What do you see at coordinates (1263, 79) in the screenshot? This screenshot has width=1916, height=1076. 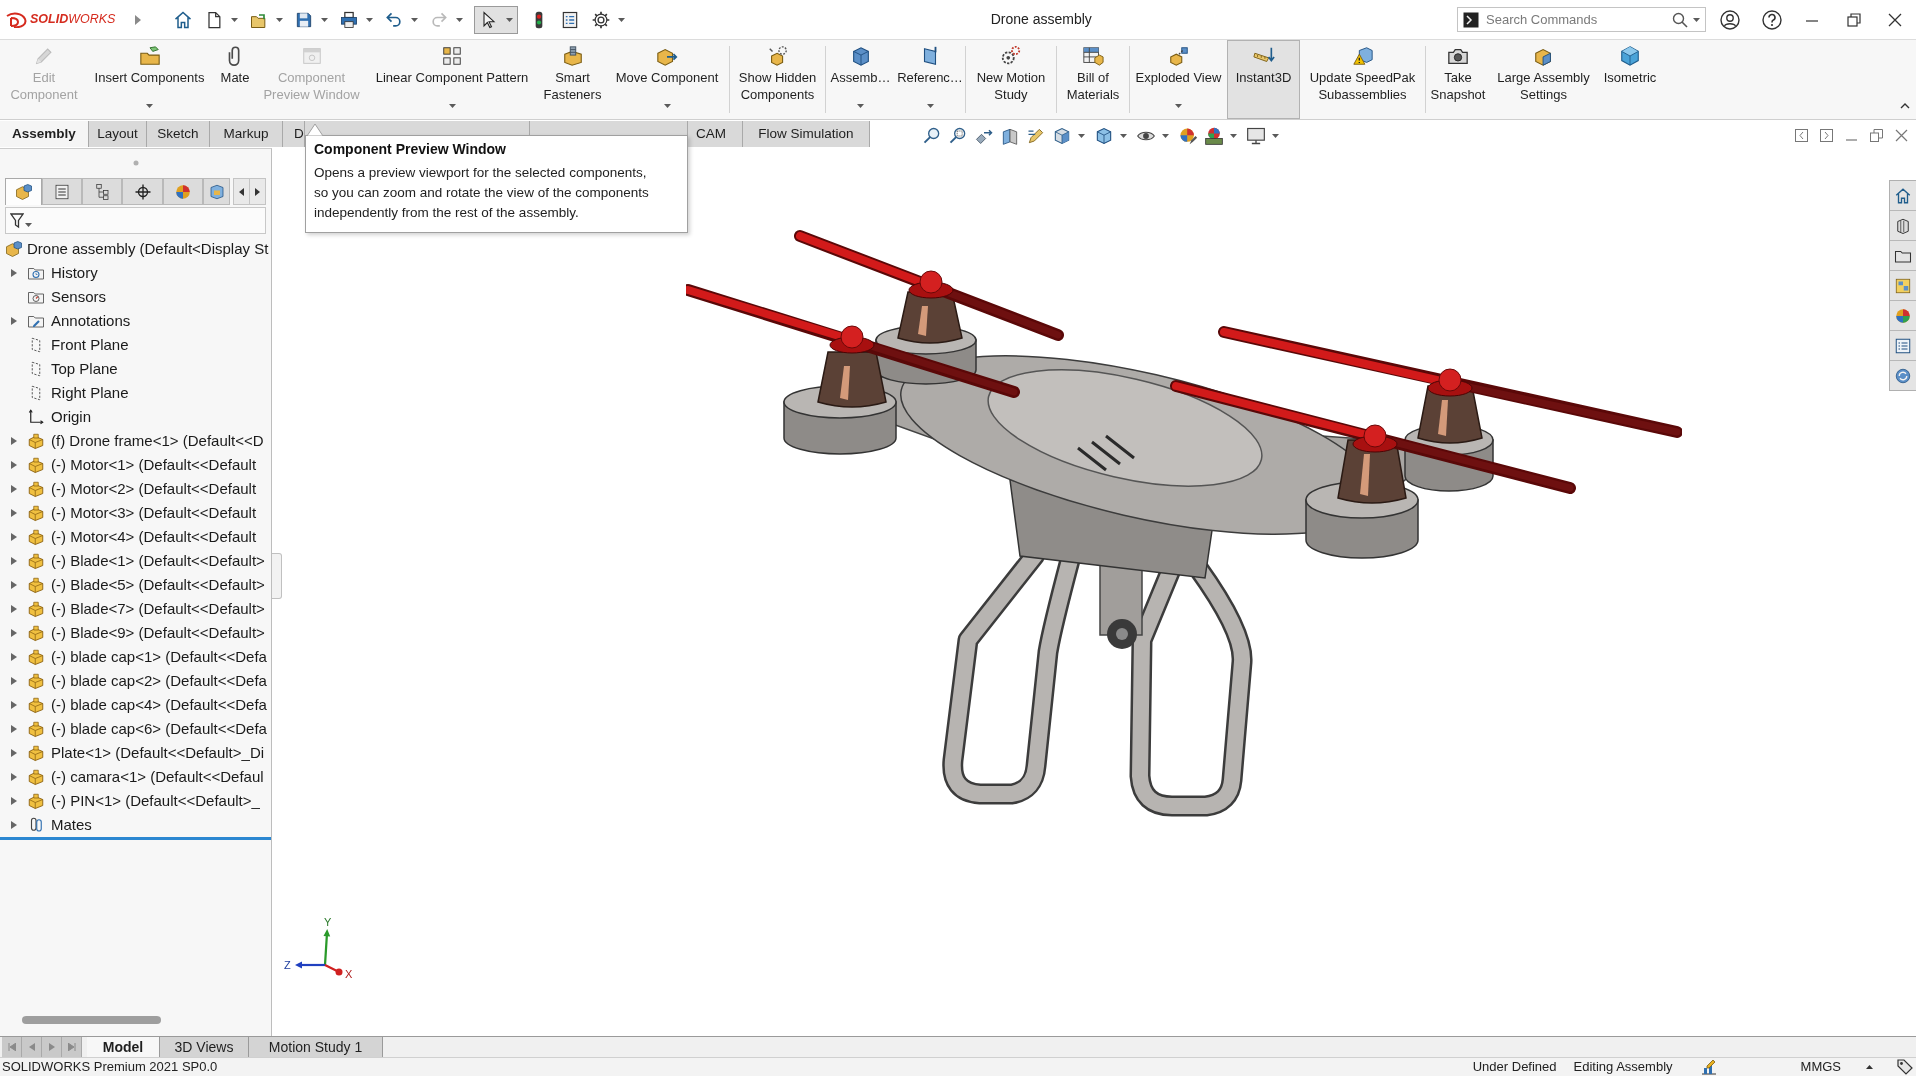 I see `command-button: Instant3D` at bounding box center [1263, 79].